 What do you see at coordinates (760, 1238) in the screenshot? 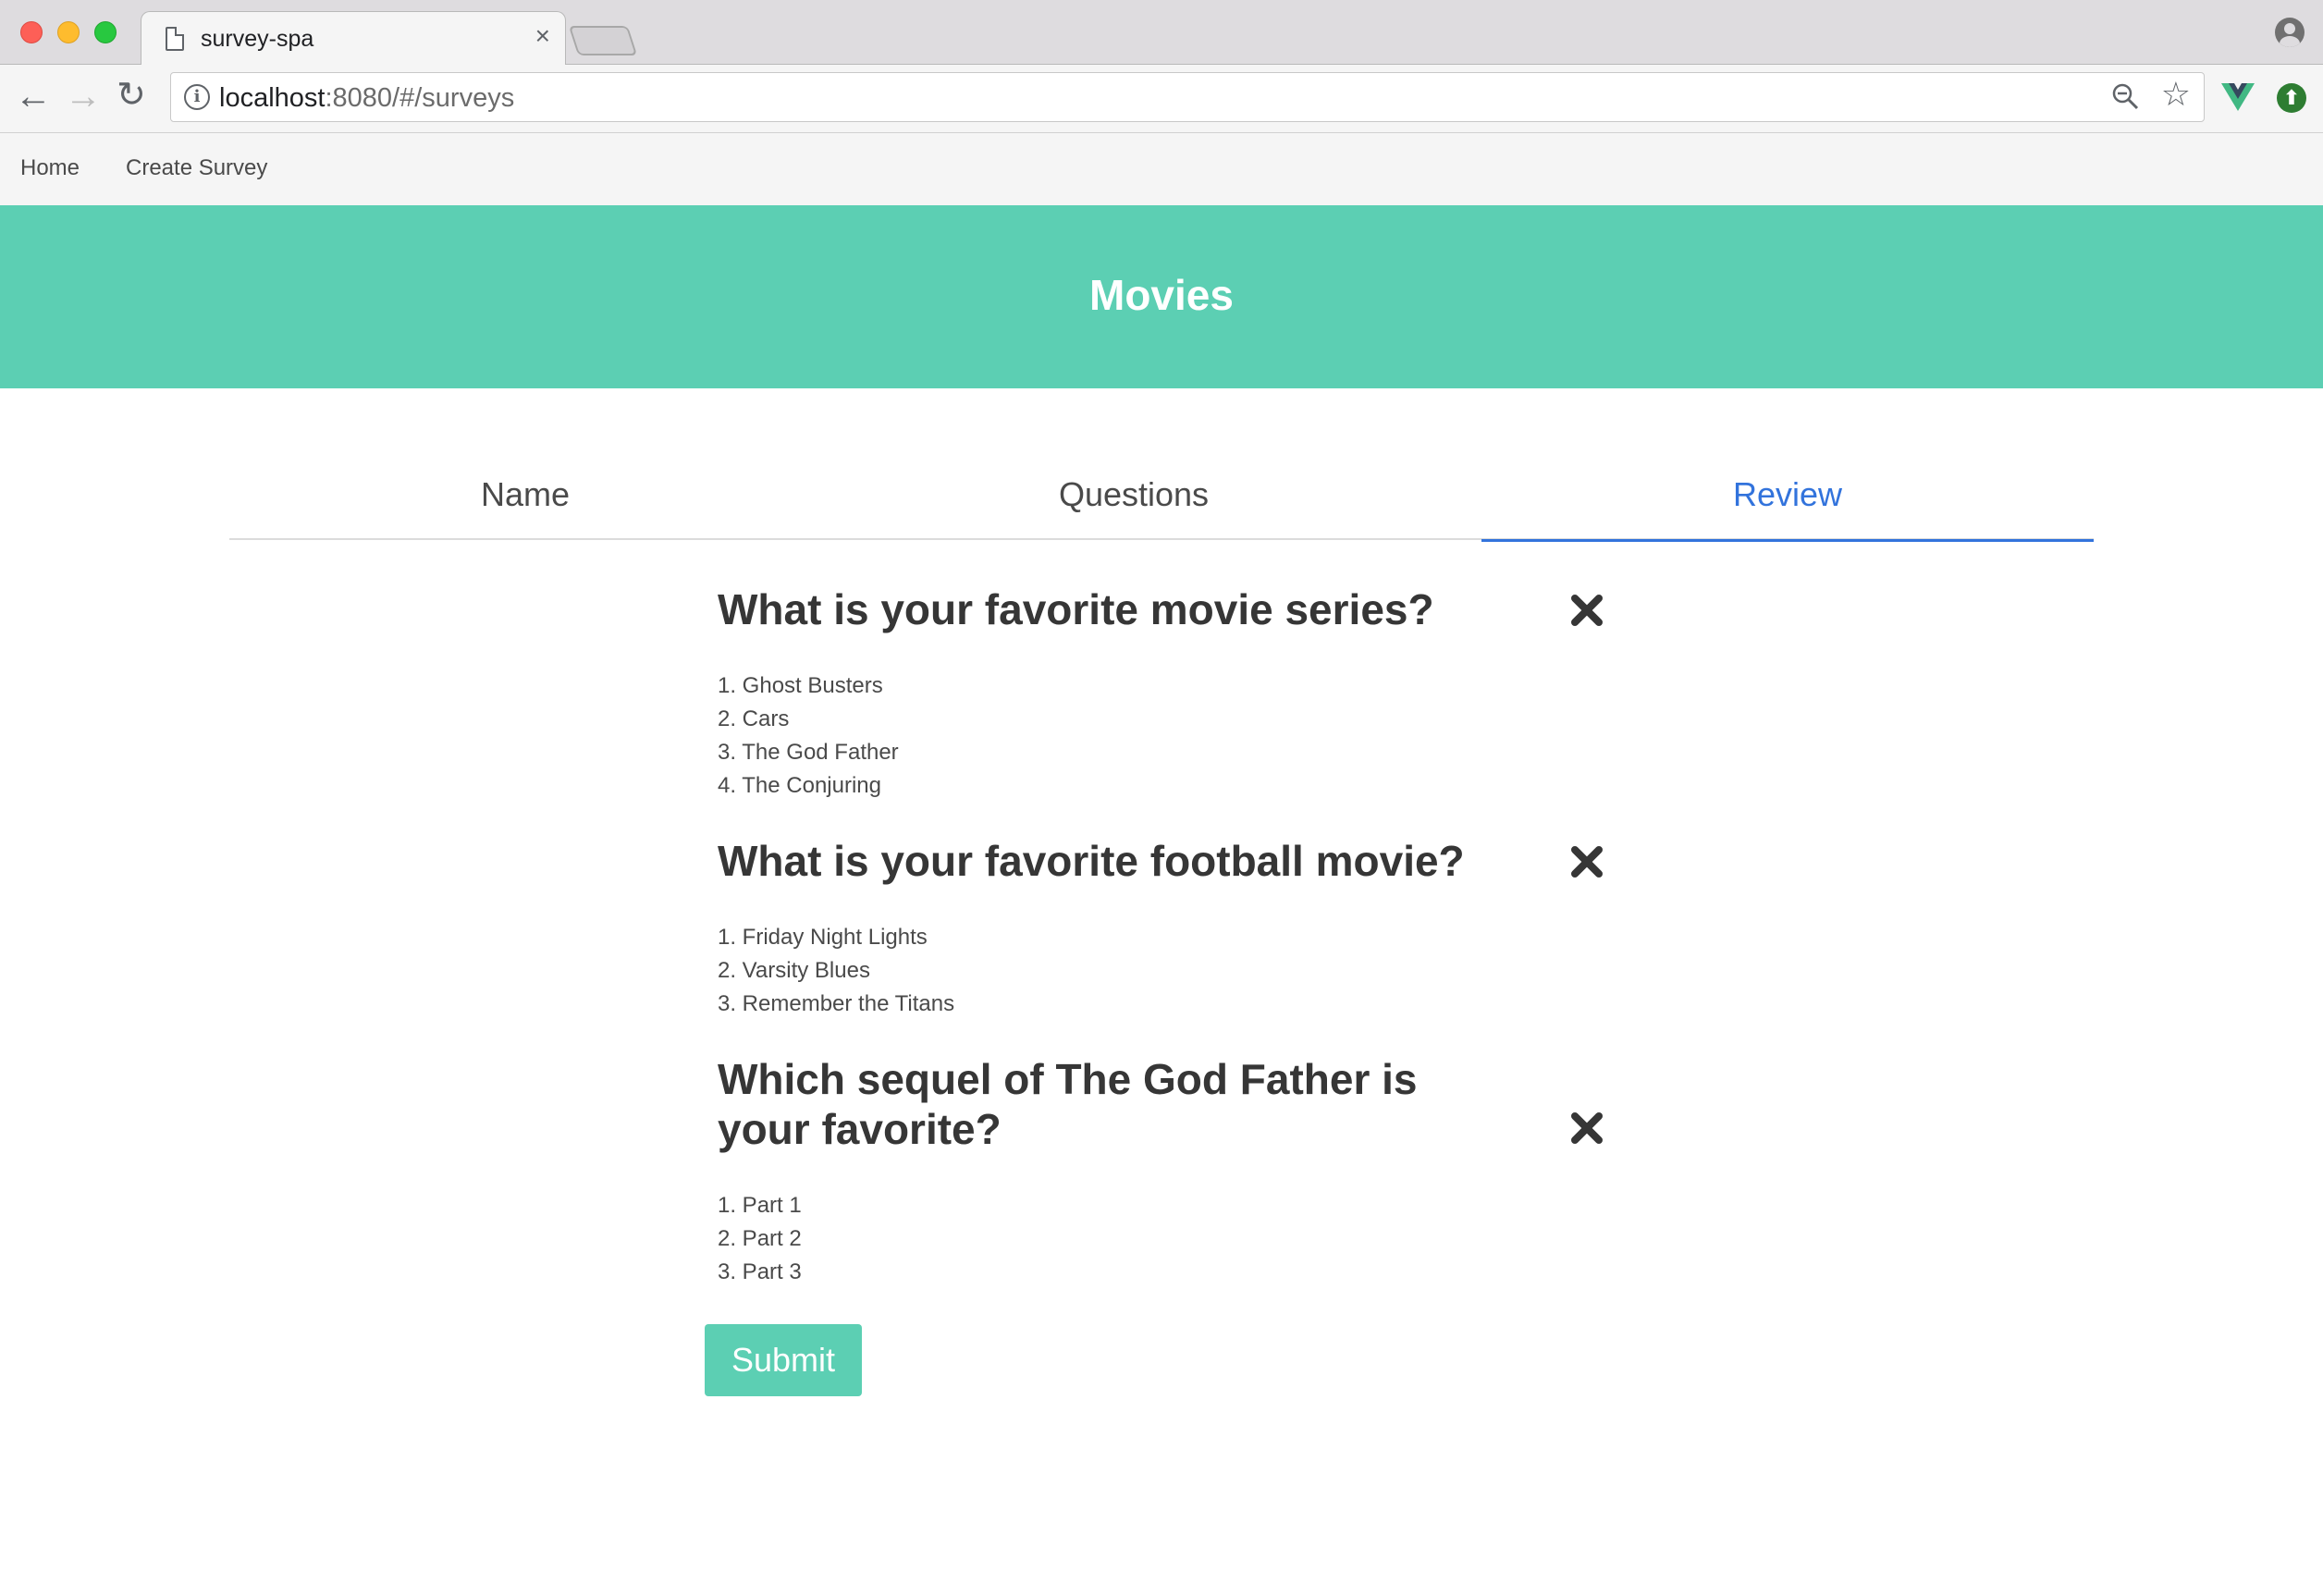
I see `list-item: 2. Part 2` at bounding box center [760, 1238].